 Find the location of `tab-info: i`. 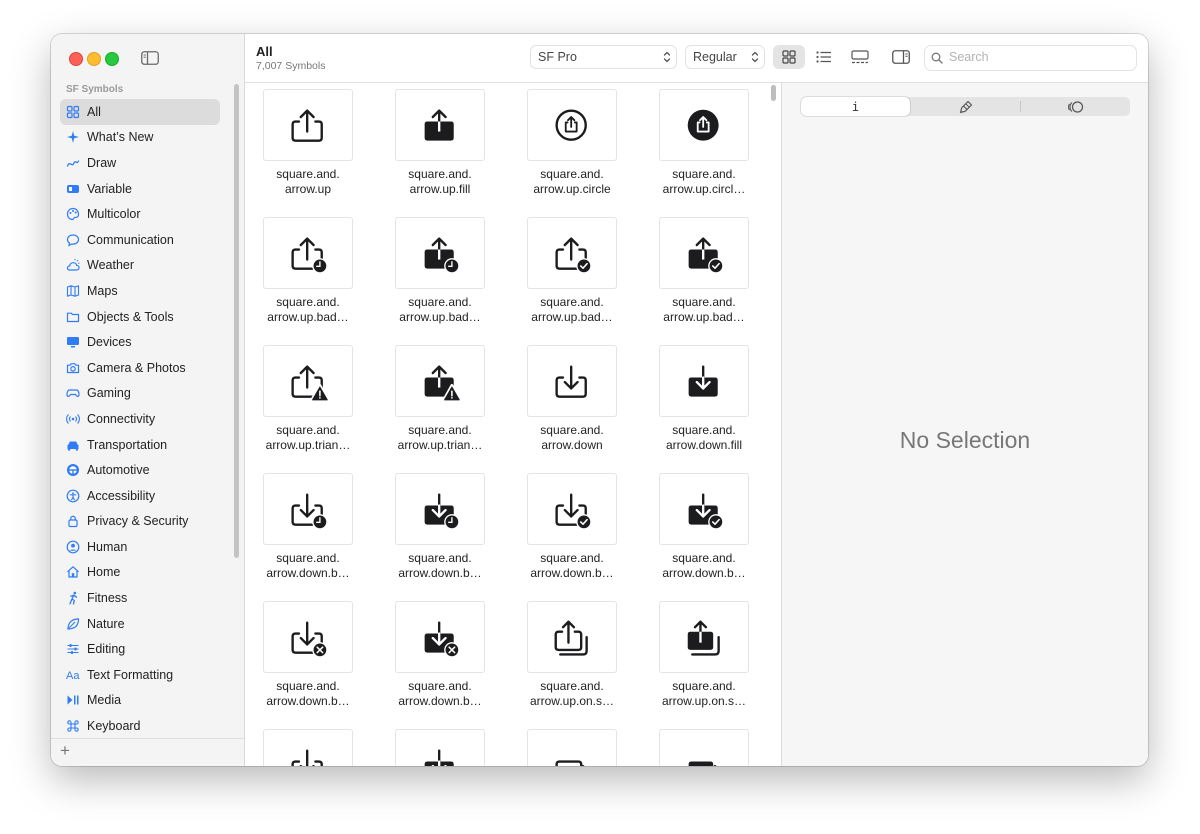

tab-info: i is located at coordinates (855, 106).